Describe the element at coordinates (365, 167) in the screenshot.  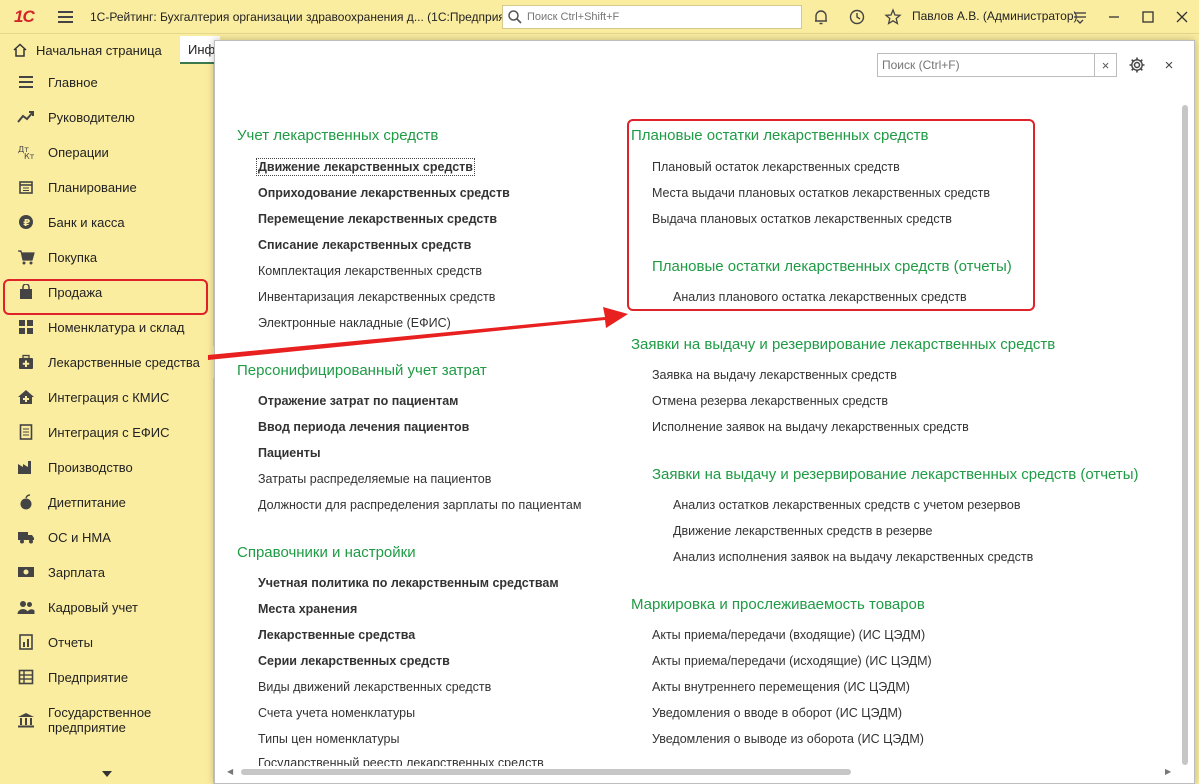
I see `link-item: Движение лекарственных средств` at that location.